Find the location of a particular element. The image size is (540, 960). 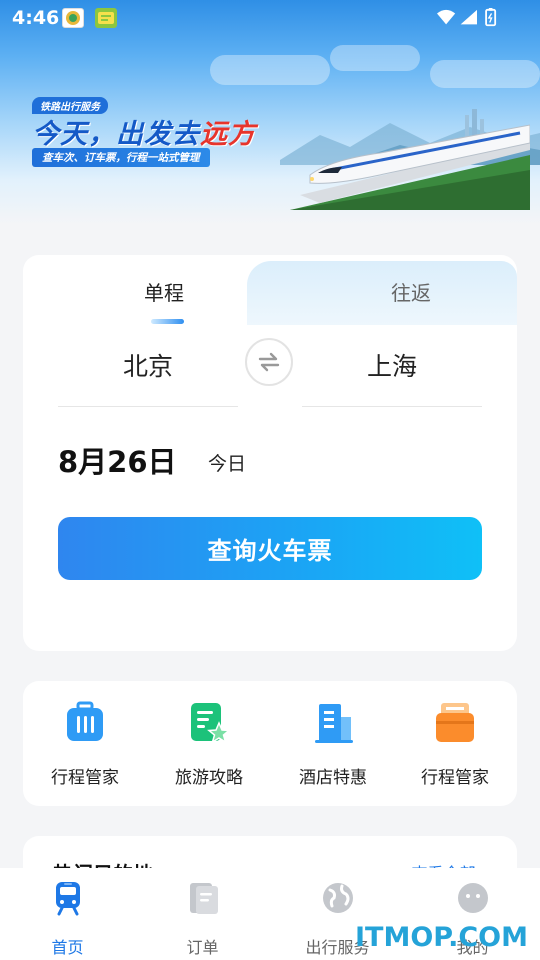

service-travel-guide: 旅游攻略 is located at coordinates (209, 744).